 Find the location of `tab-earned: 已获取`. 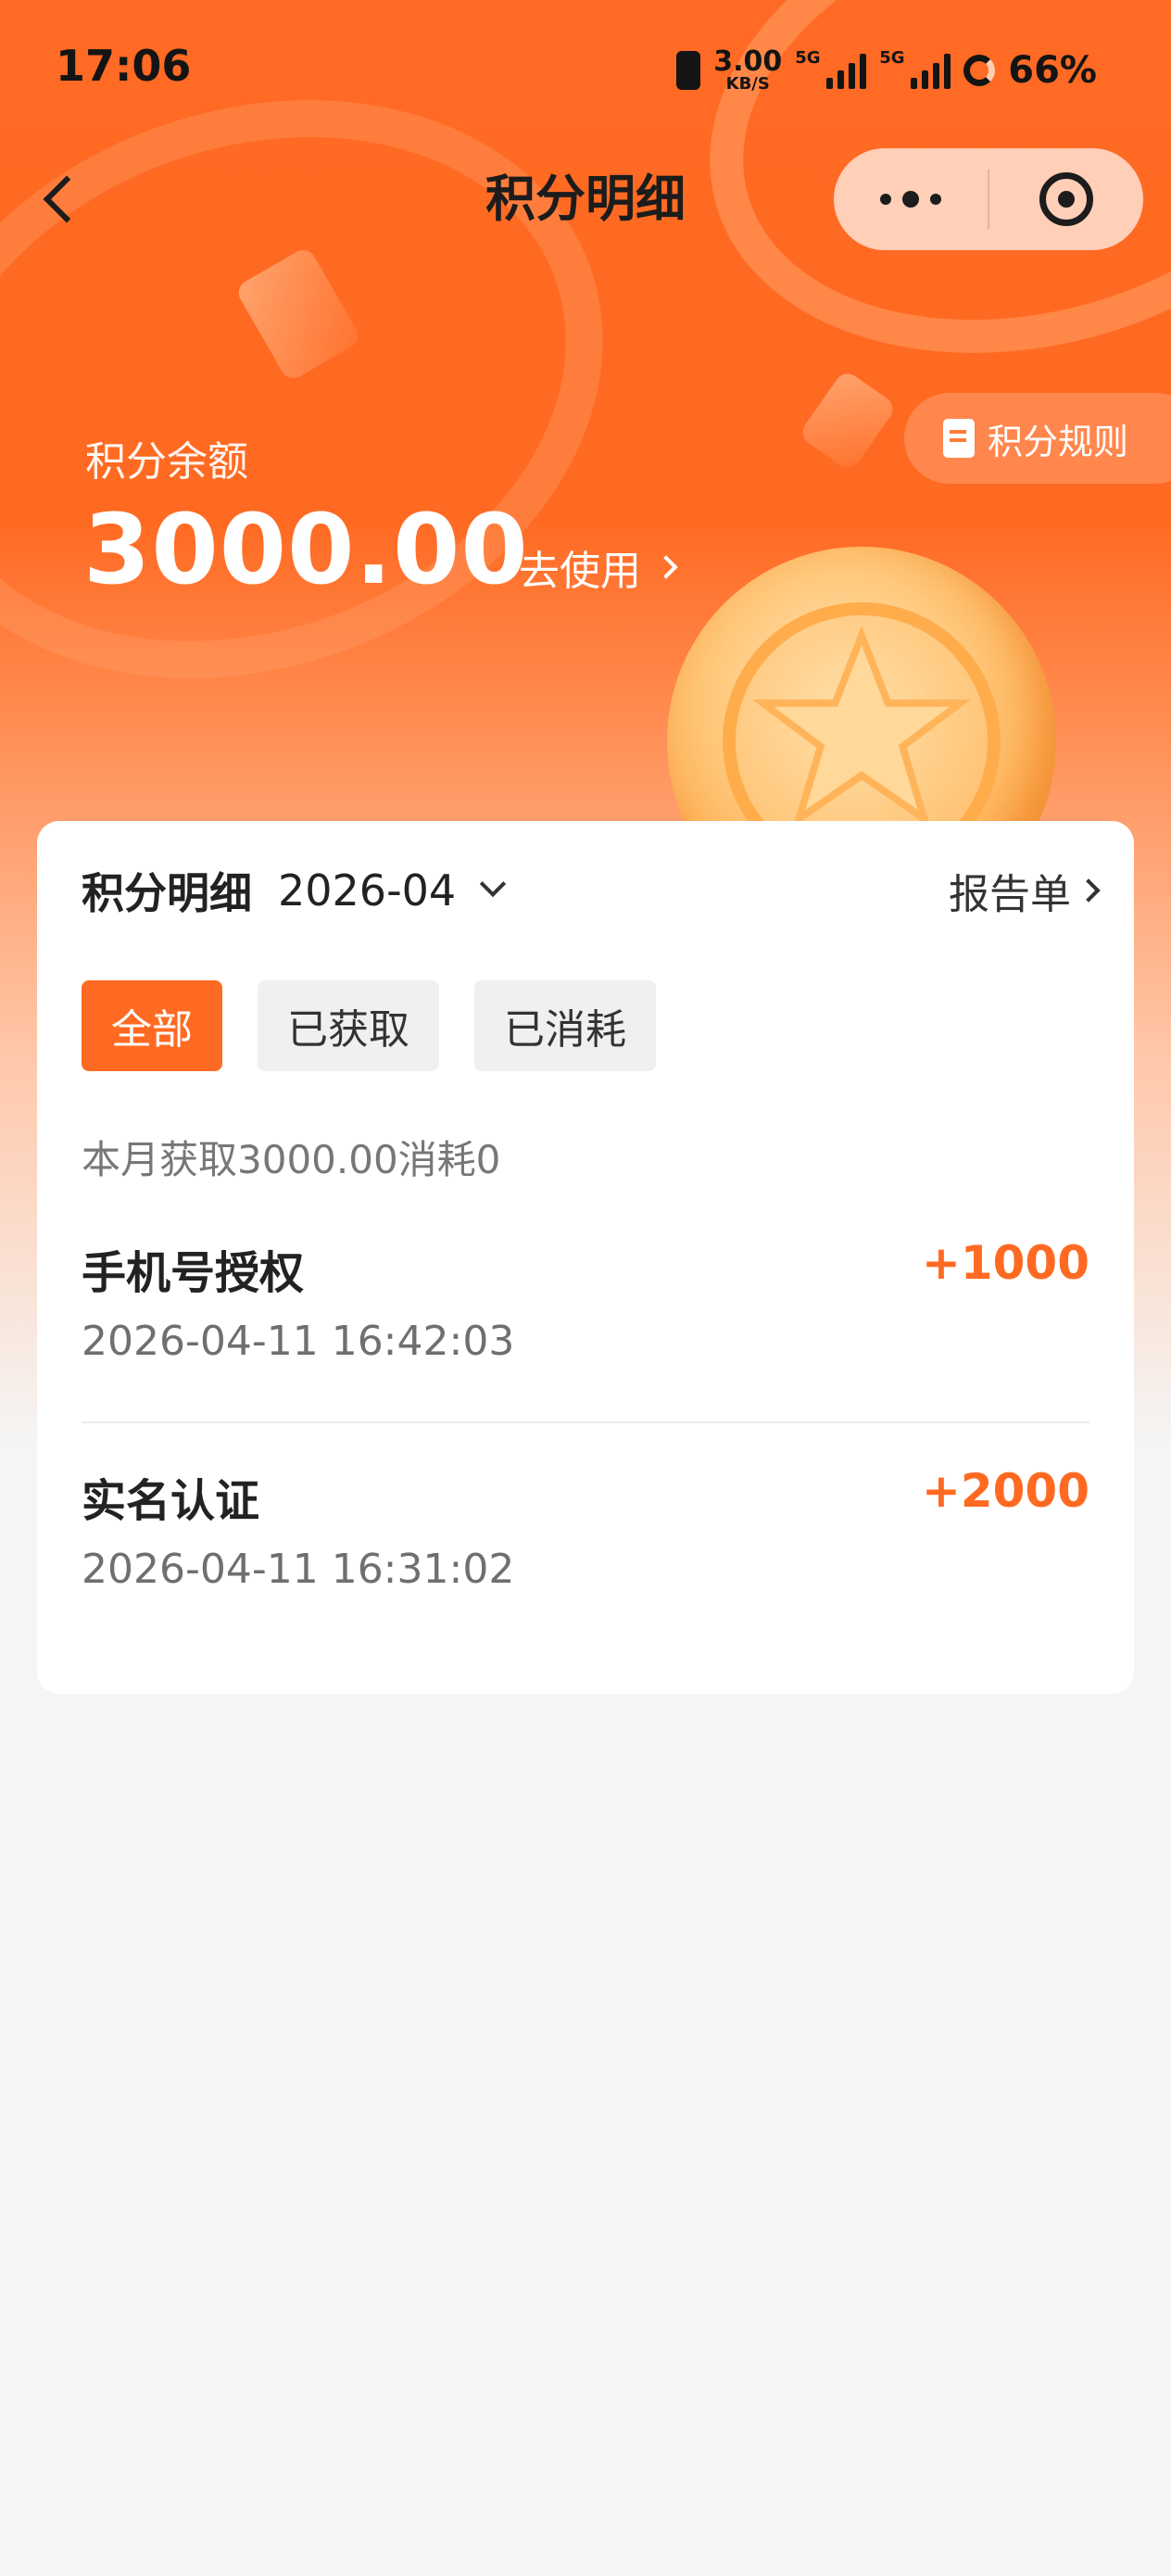

tab-earned: 已获取 is located at coordinates (349, 1025).